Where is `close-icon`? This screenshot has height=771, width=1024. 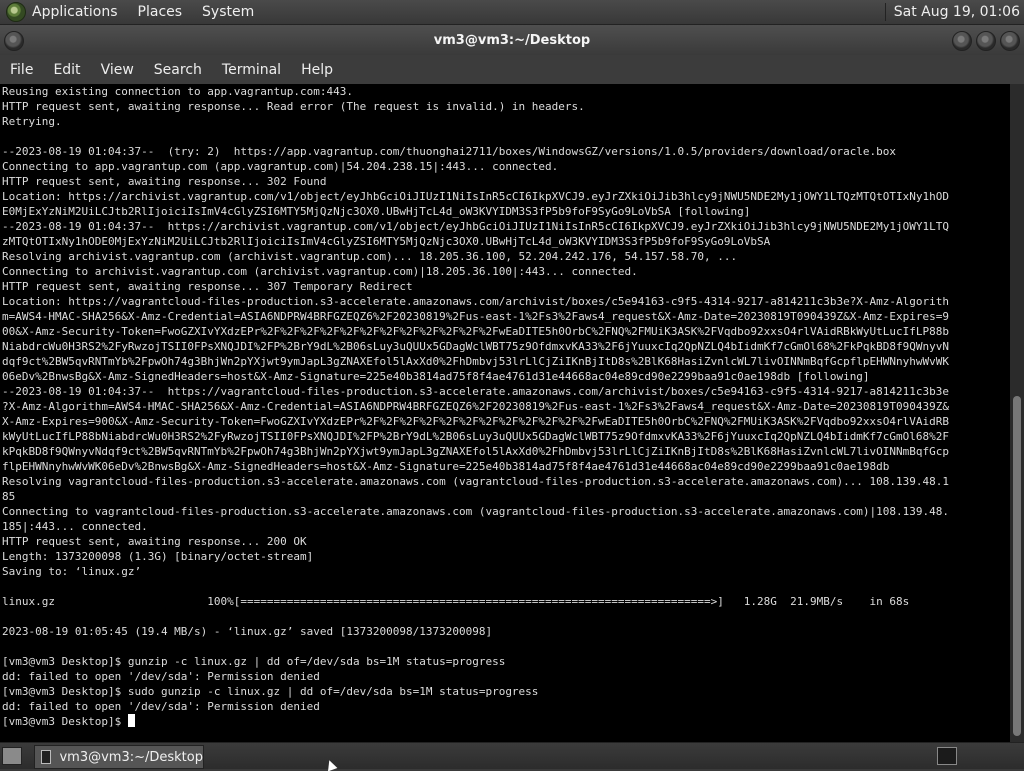
close-icon is located at coordinates (1010, 41).